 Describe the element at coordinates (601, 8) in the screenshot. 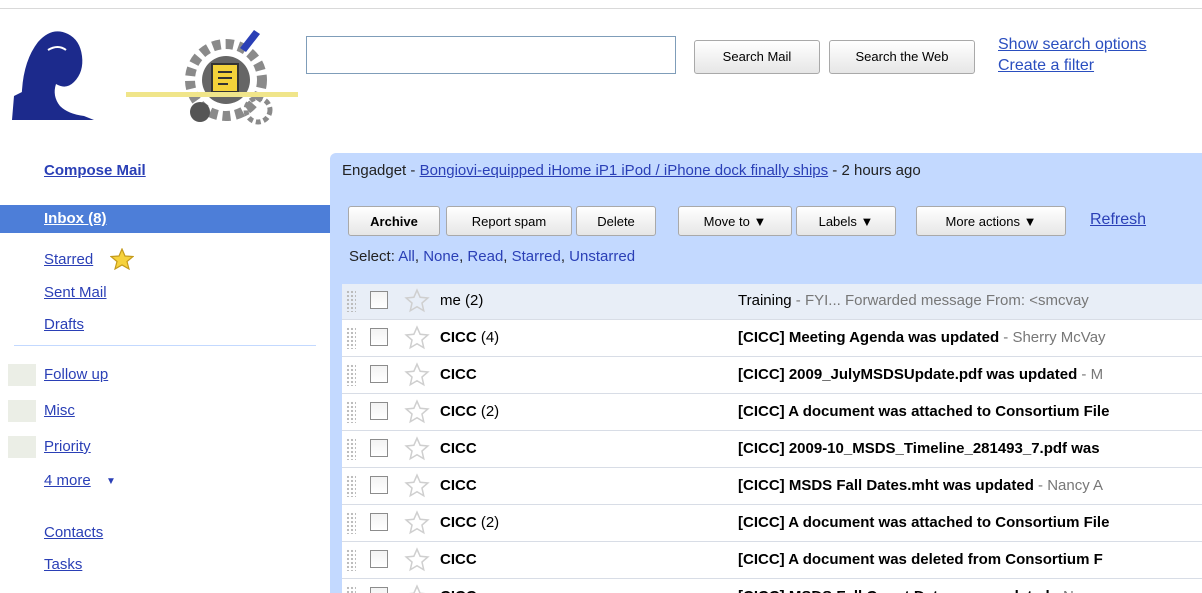

I see `top-divider` at that location.